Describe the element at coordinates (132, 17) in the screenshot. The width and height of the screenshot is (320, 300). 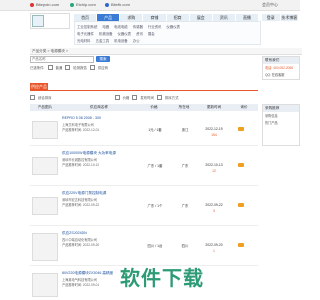
I see `nav-item-buy: 求购` at that location.